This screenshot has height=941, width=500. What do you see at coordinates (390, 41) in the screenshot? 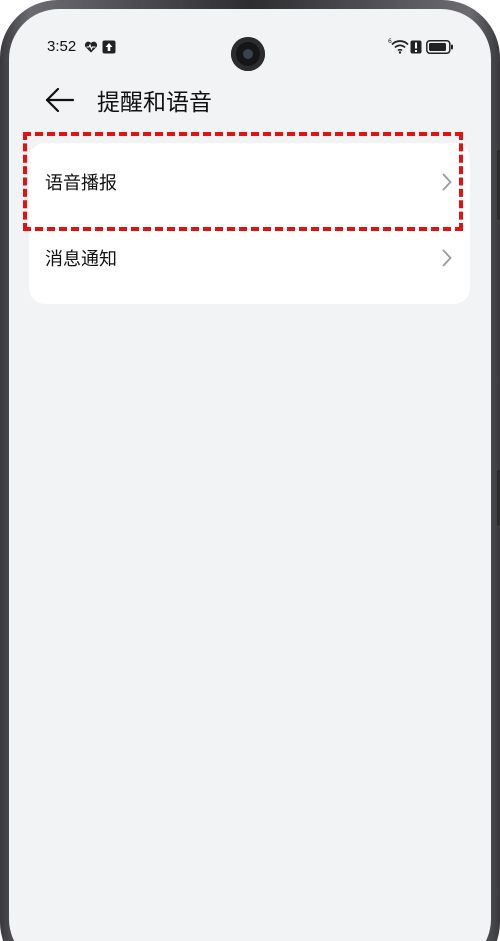
I see `svg-text: 6` at bounding box center [390, 41].